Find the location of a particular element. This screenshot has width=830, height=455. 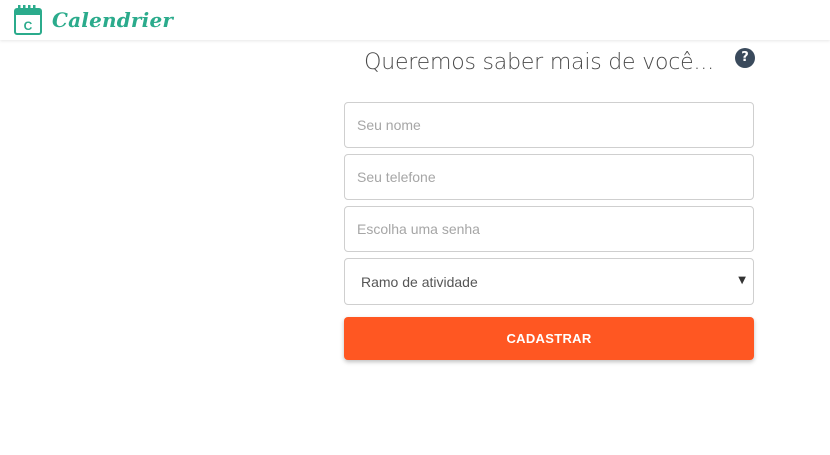

calendar-logo-icon: C is located at coordinates (28, 20).